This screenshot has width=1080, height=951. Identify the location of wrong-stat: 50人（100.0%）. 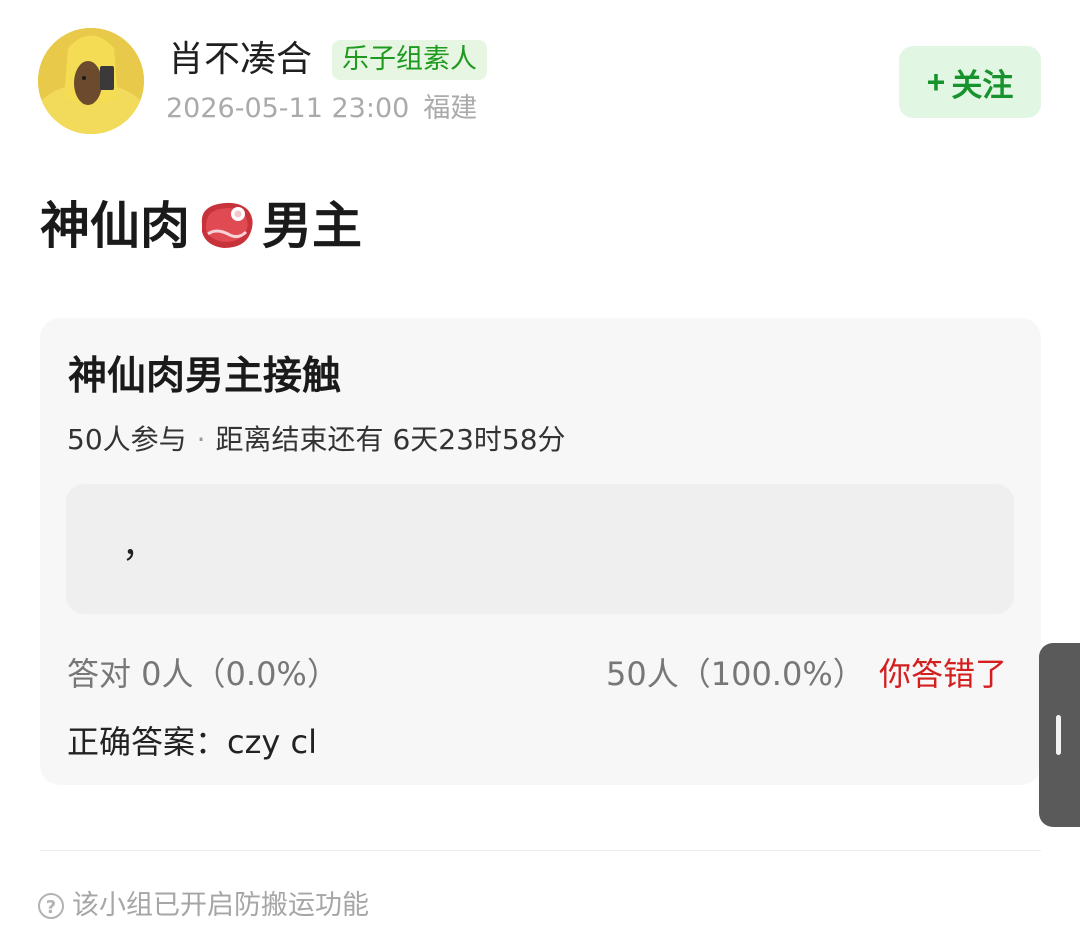
(735, 674).